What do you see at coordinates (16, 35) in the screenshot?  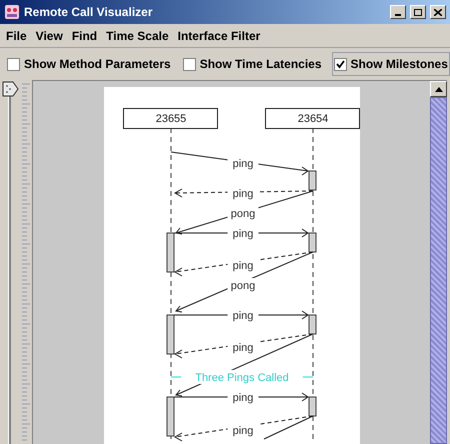 I see `menu-item: File` at bounding box center [16, 35].